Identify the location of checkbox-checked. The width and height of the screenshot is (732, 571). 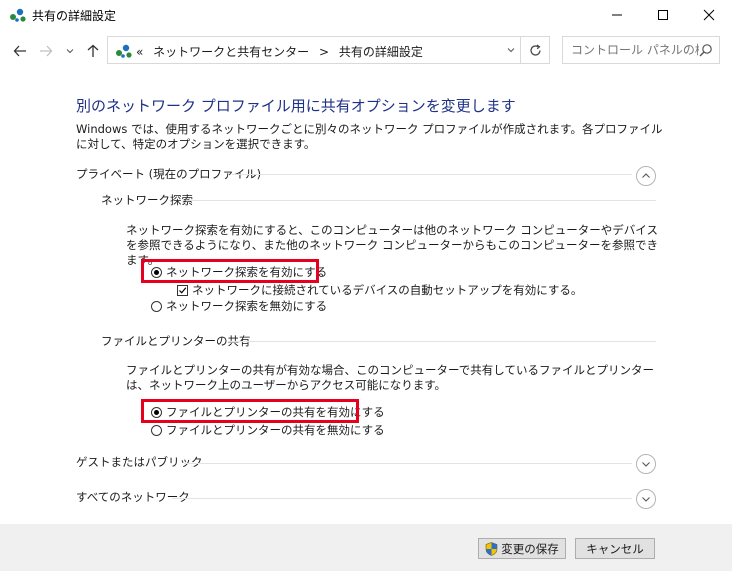
(182, 290).